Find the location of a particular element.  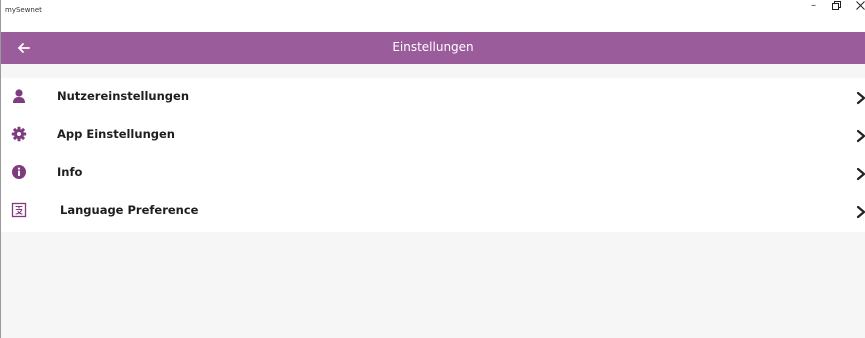

menu-item-info: Info is located at coordinates (433, 173).